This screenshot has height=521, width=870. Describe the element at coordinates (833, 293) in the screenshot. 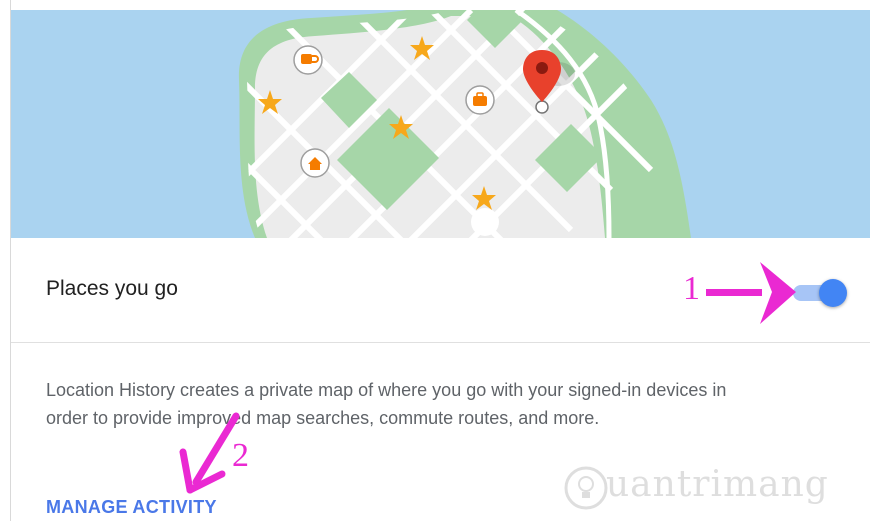

I see `toggle-thumb` at that location.